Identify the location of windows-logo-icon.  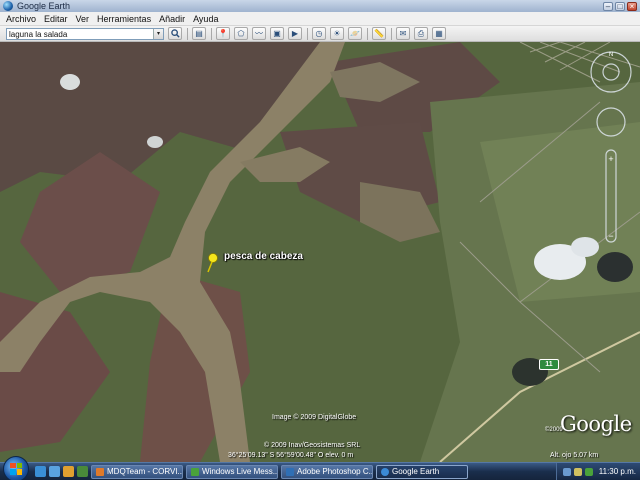
(16, 468).